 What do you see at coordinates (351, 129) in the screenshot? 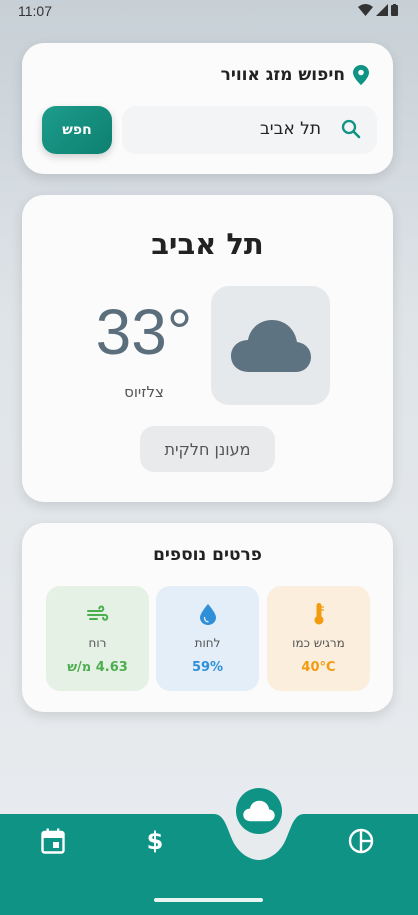
I see `search-icon` at bounding box center [351, 129].